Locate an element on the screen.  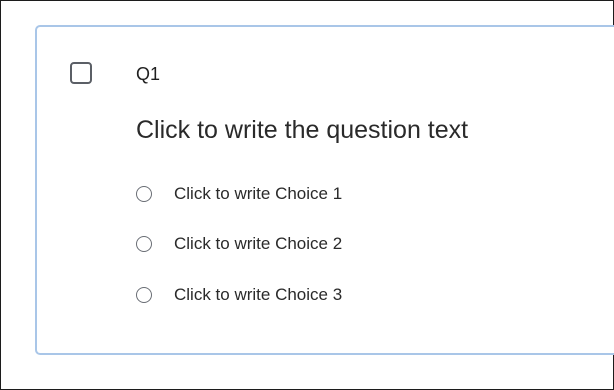
choice-label-1: Click to write Choice 1 is located at coordinates (258, 194).